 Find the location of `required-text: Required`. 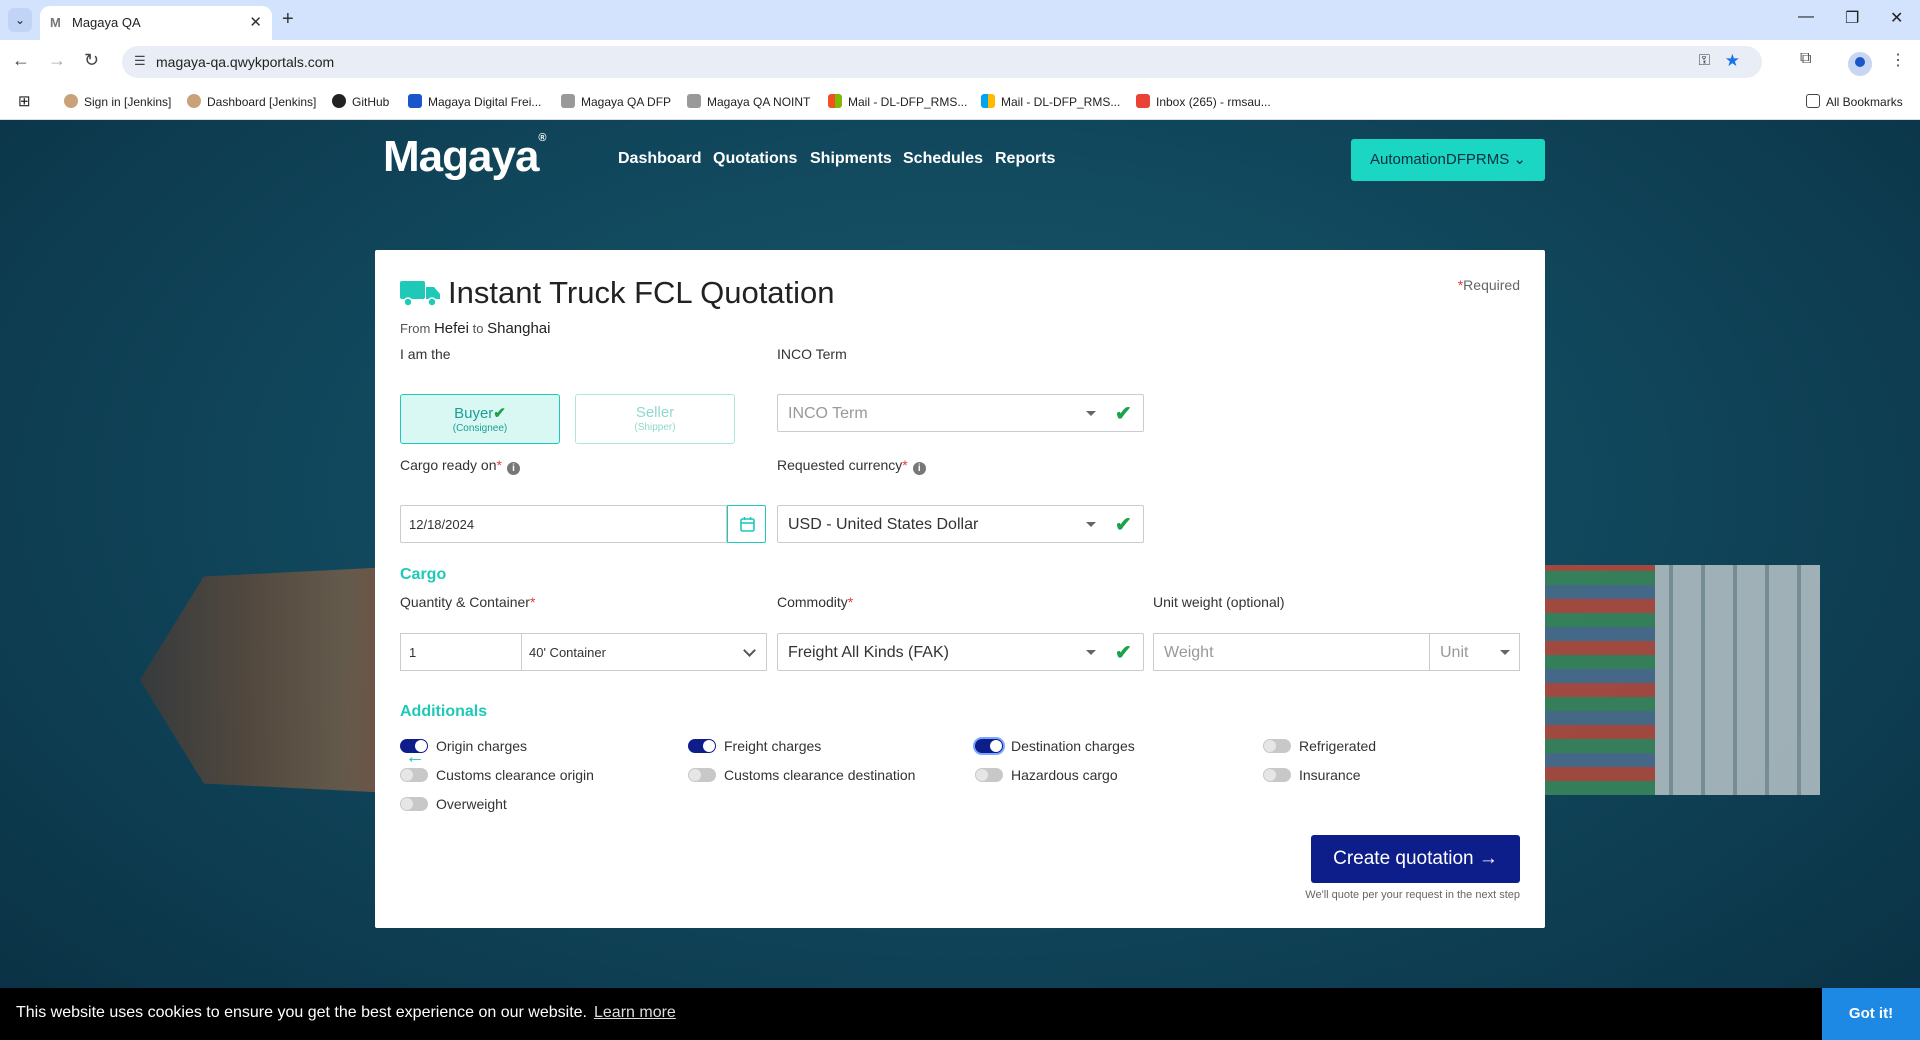

required-text: Required is located at coordinates (1491, 285).